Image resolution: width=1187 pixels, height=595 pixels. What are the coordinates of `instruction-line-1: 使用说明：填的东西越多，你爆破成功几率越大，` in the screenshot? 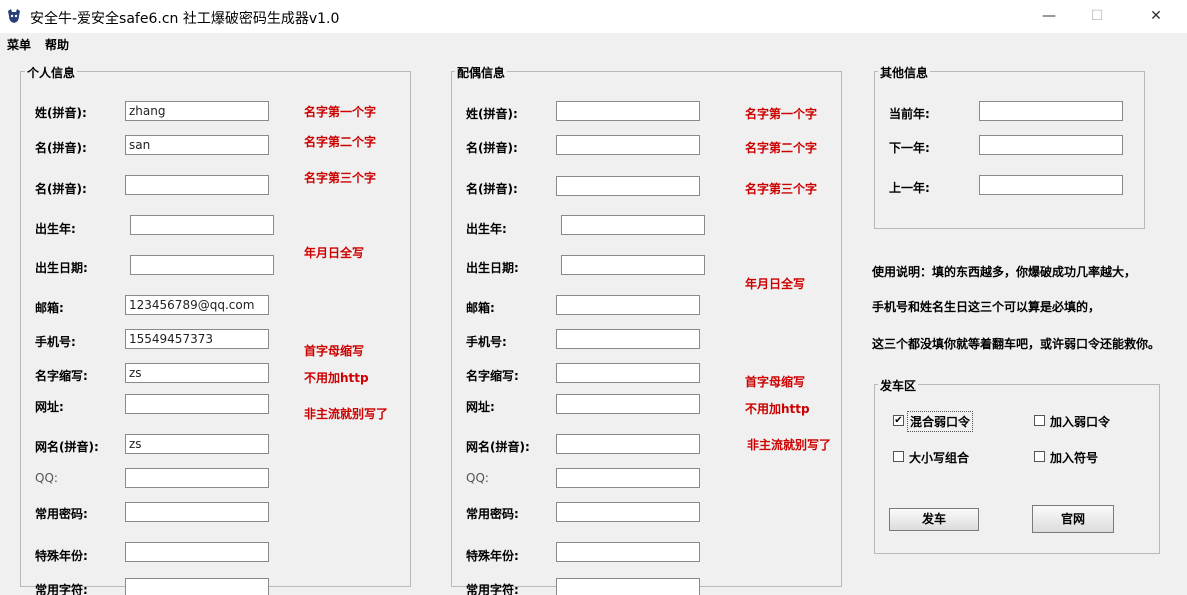 It's located at (1004, 272).